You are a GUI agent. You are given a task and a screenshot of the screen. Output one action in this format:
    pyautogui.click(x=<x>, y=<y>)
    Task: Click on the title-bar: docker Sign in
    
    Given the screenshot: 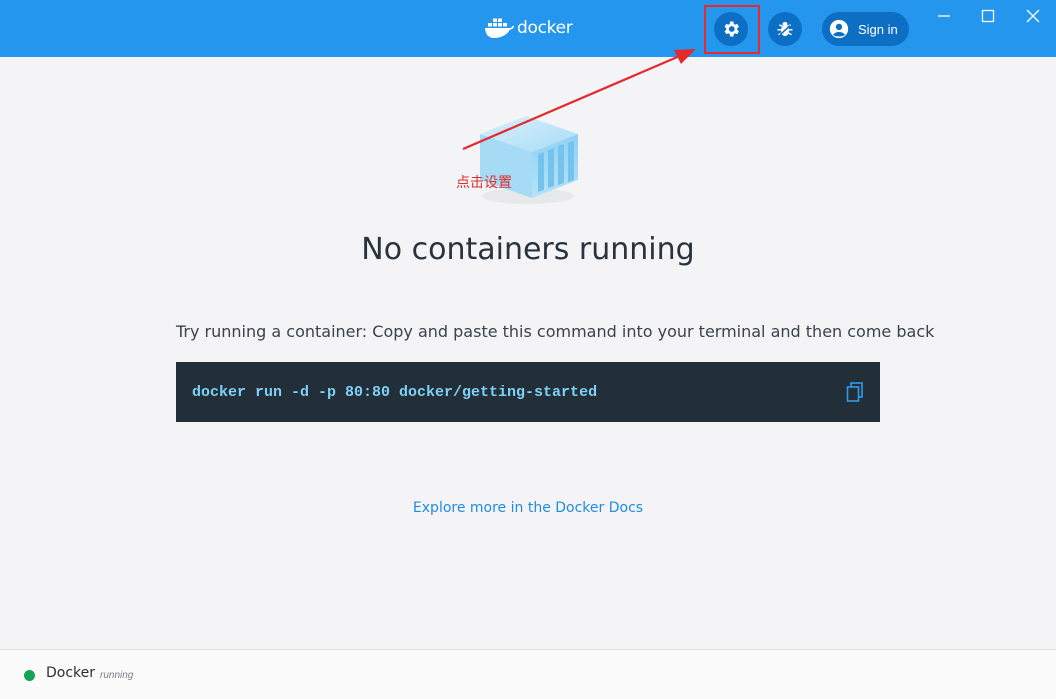 What is the action you would take?
    pyautogui.click(x=528, y=28)
    